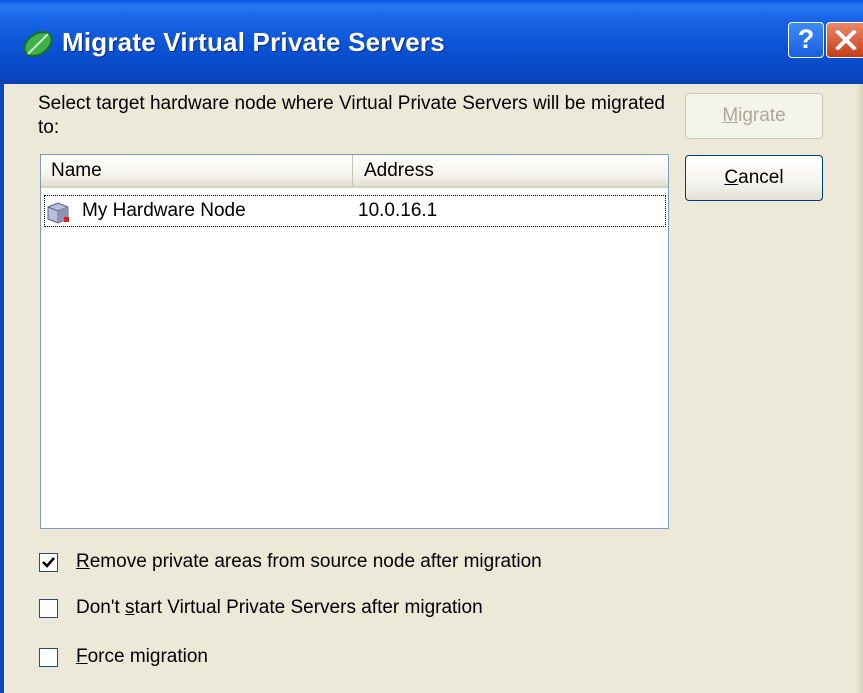 The height and width of the screenshot is (693, 863). I want to click on list-header: Name Address, so click(354, 171).